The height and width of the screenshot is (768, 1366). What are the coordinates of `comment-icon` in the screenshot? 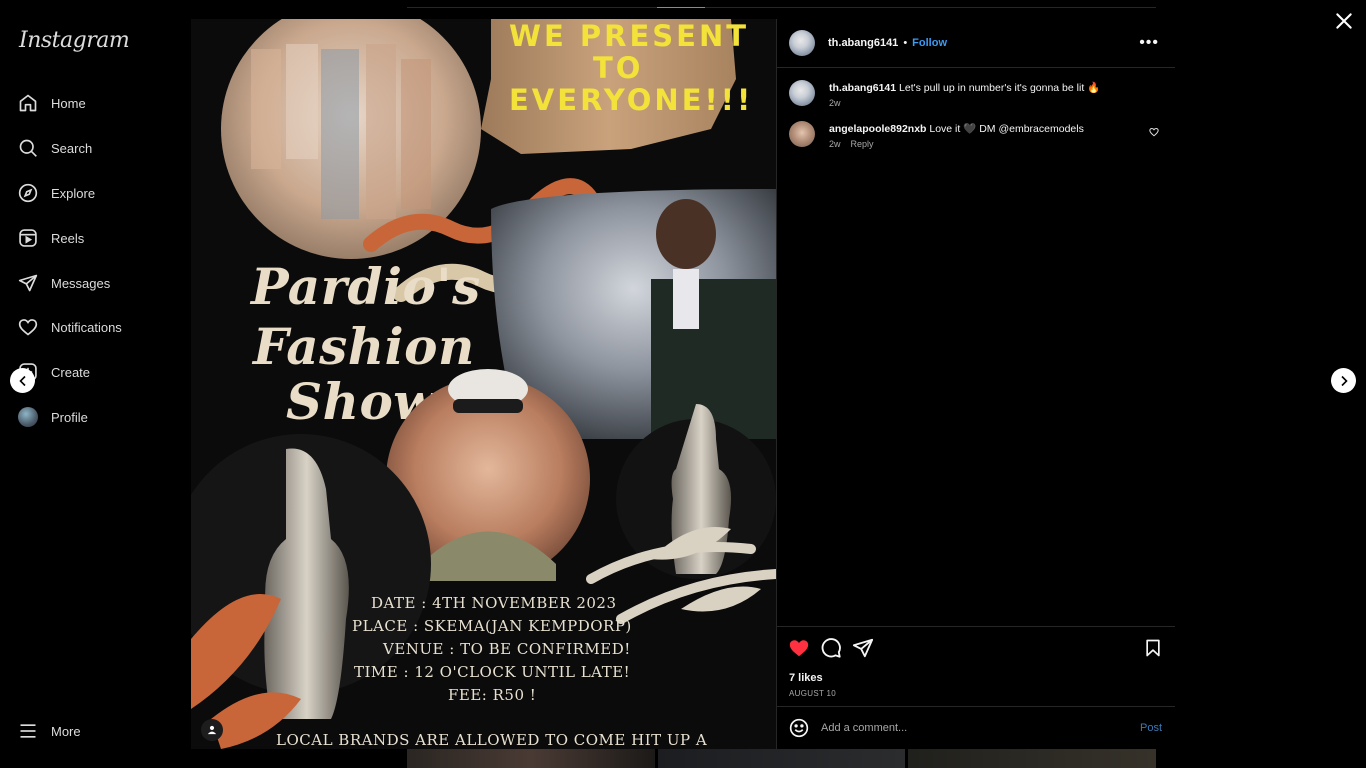 It's located at (831, 648).